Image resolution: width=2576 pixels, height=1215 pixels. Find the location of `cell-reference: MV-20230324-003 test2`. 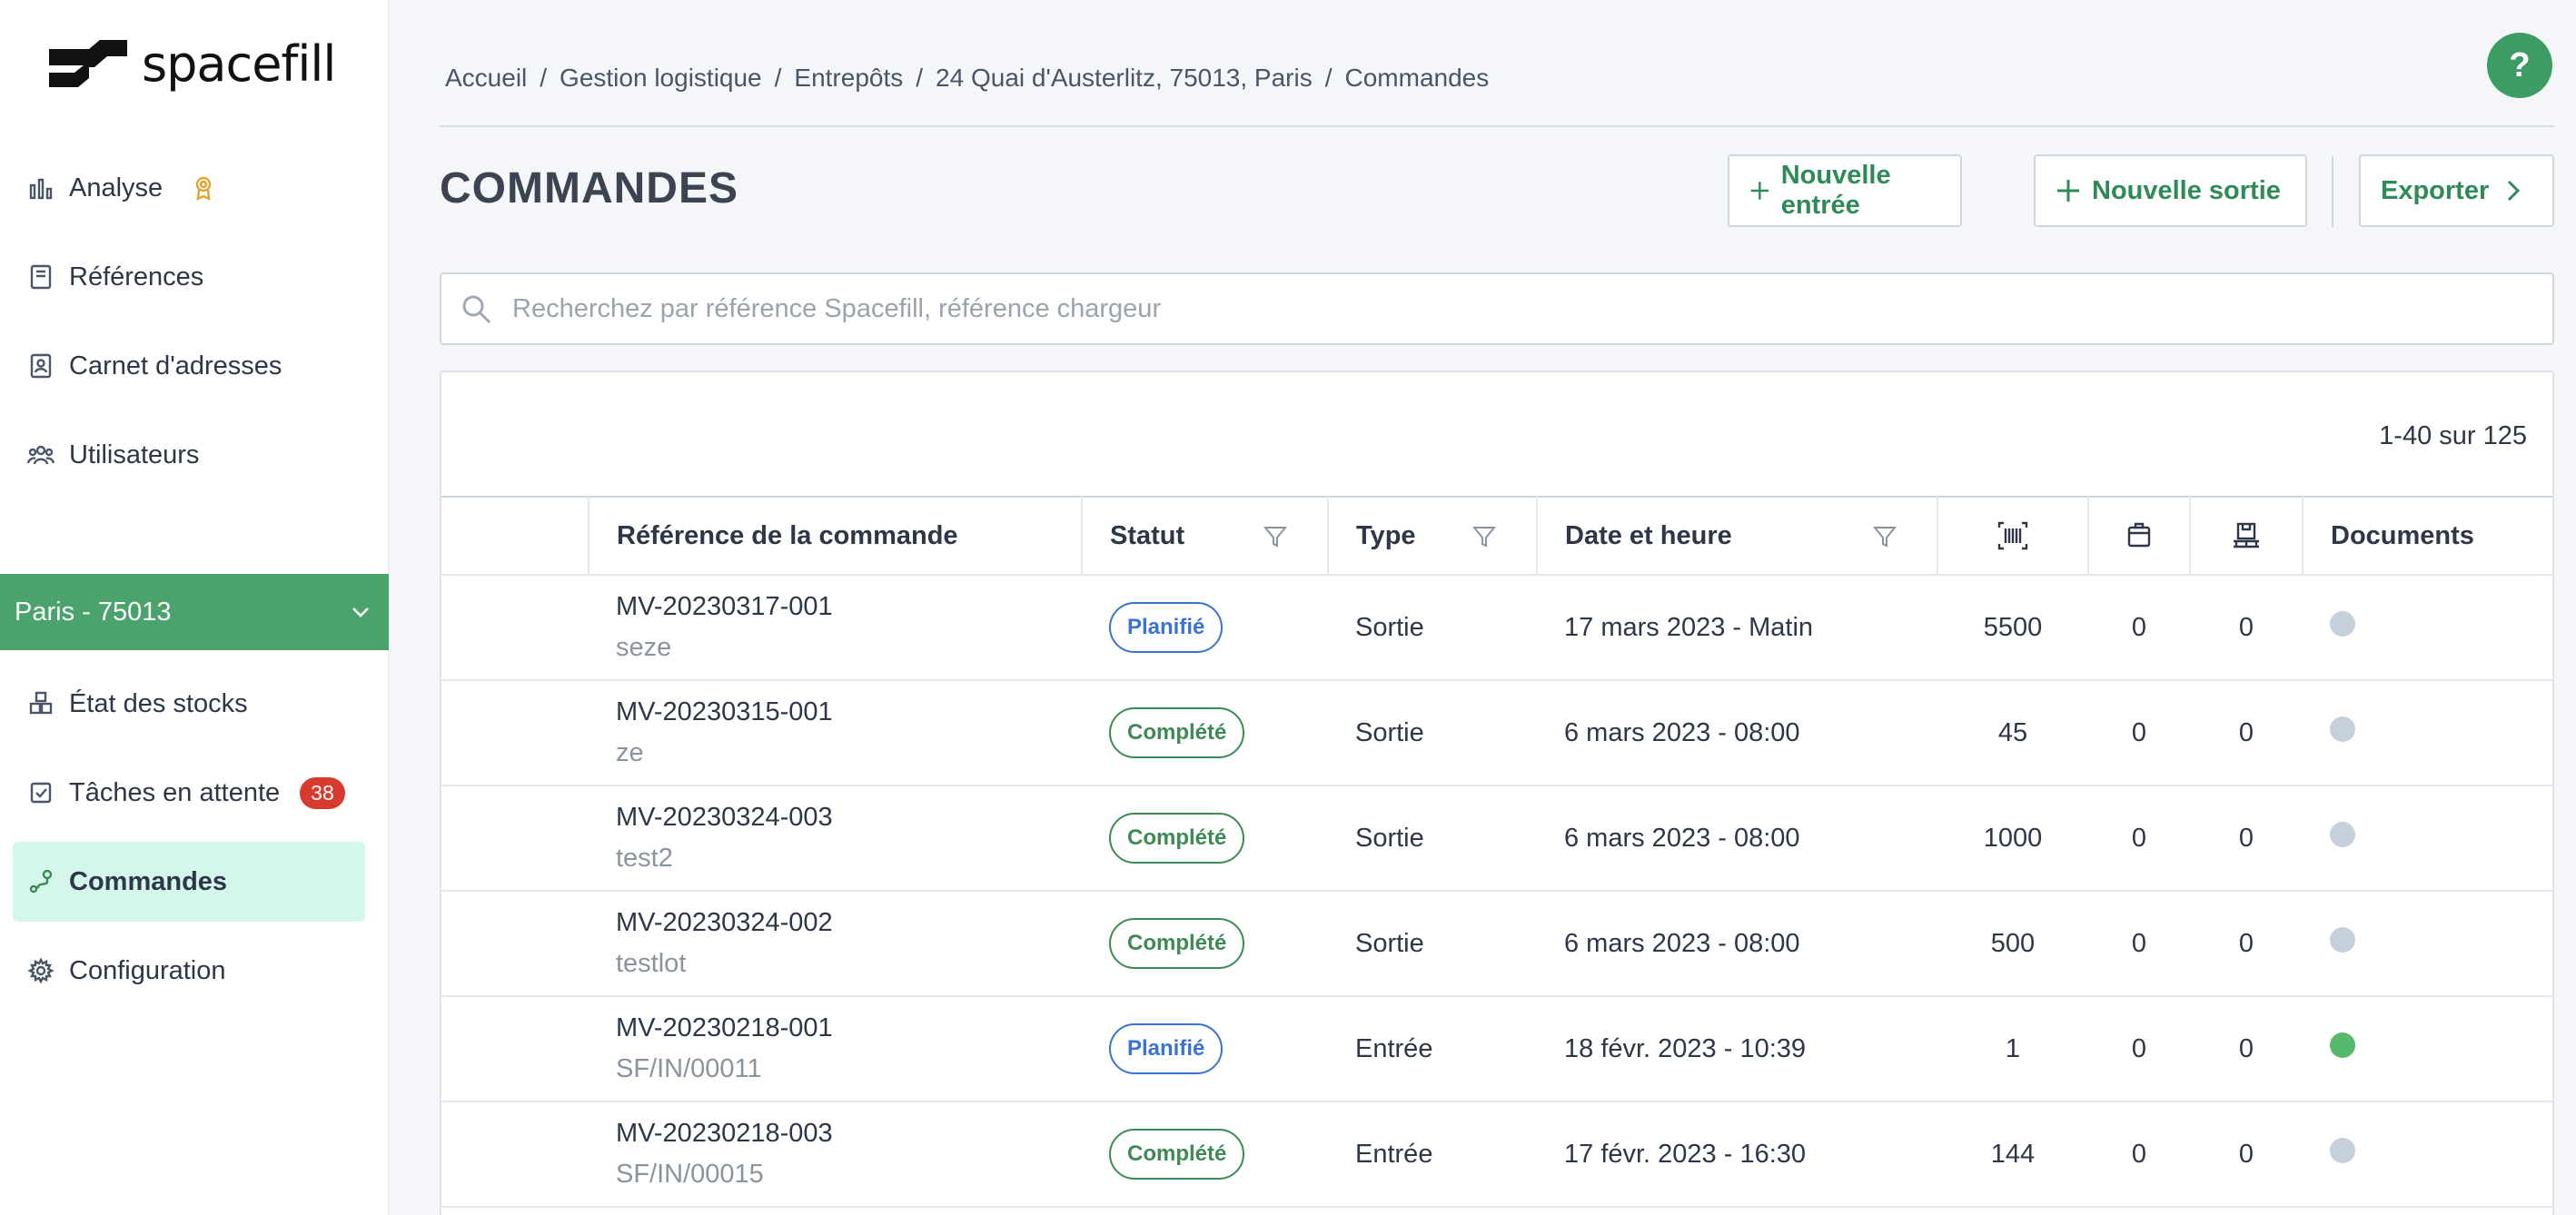

cell-reference: MV-20230324-003 test2 is located at coordinates (835, 838).